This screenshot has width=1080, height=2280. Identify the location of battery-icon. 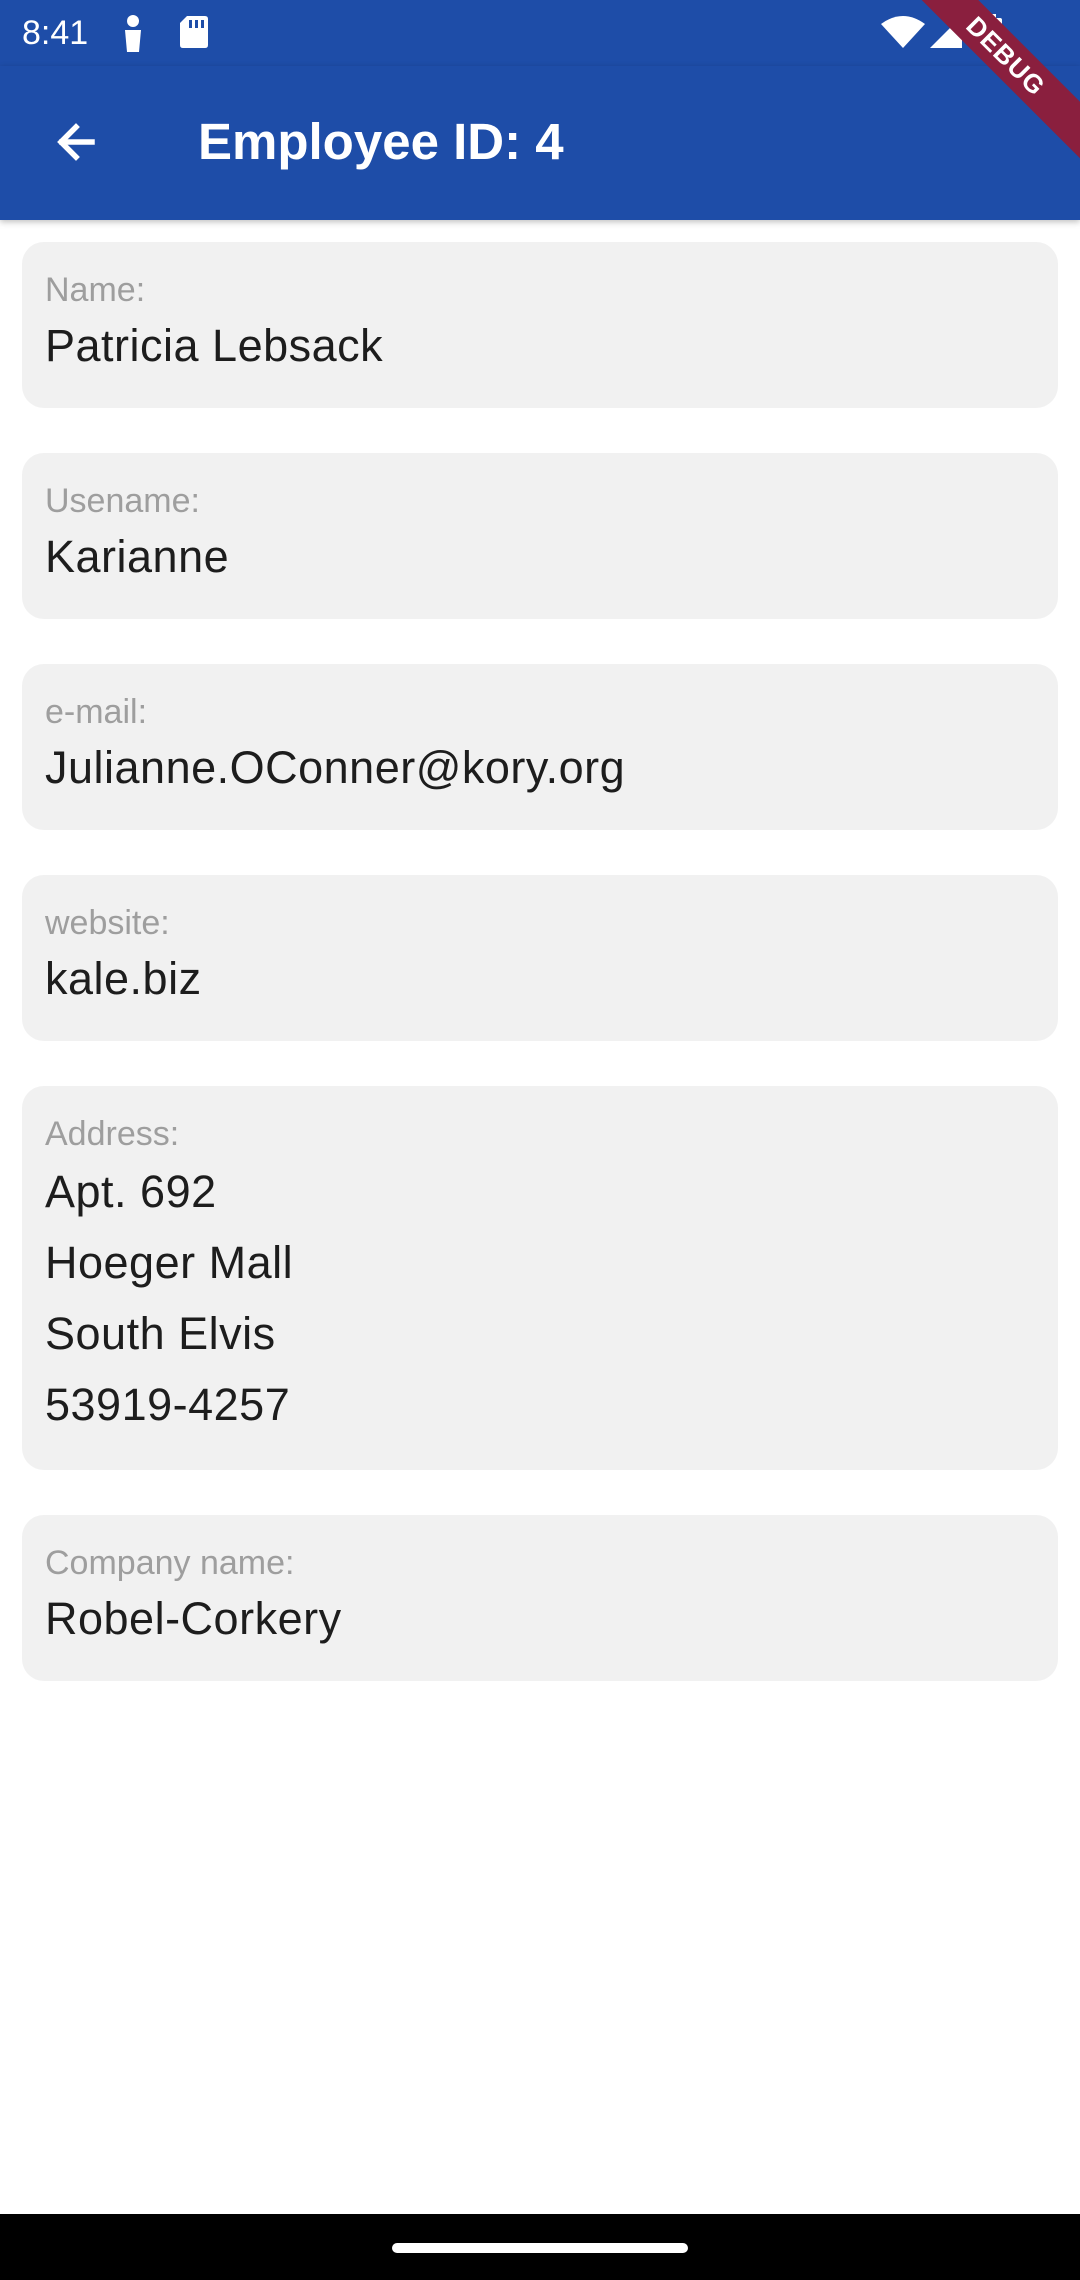
(992, 35).